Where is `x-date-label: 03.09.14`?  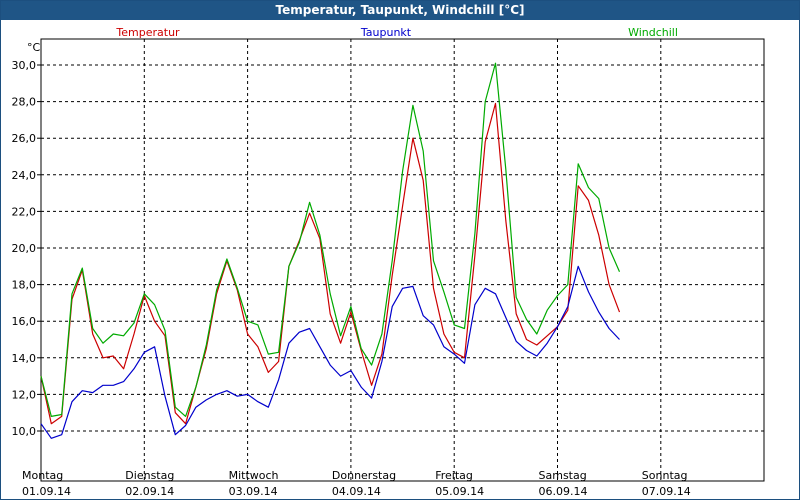 x-date-label: 03.09.14 is located at coordinates (253, 491).